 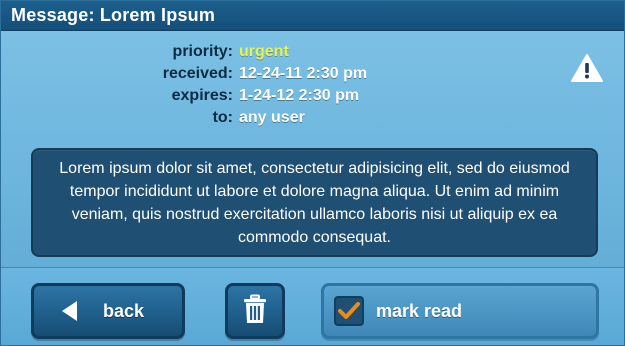 I want to click on to-label: to:, so click(x=222, y=117).